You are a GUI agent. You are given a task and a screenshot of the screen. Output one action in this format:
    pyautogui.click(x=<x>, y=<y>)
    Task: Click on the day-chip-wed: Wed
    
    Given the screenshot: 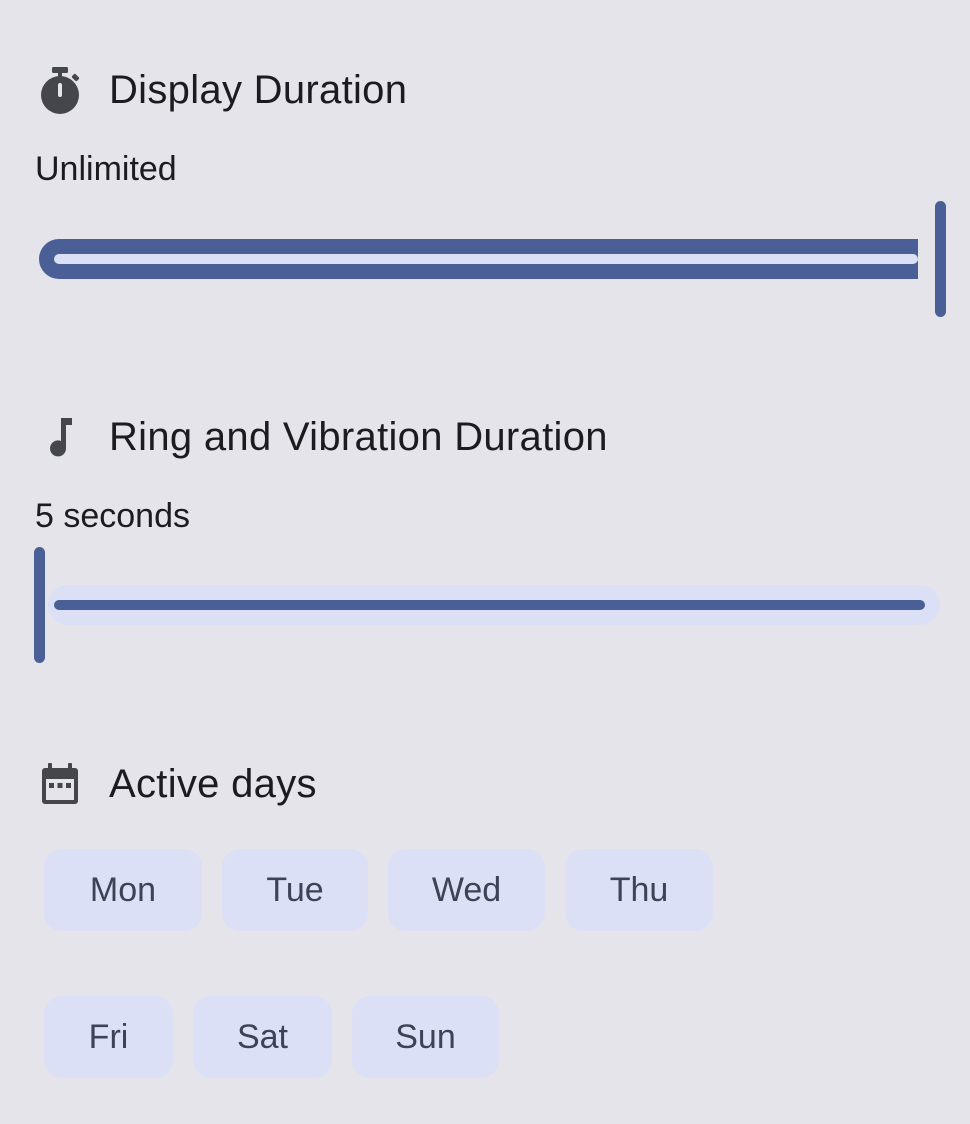 What is the action you would take?
    pyautogui.click(x=466, y=890)
    